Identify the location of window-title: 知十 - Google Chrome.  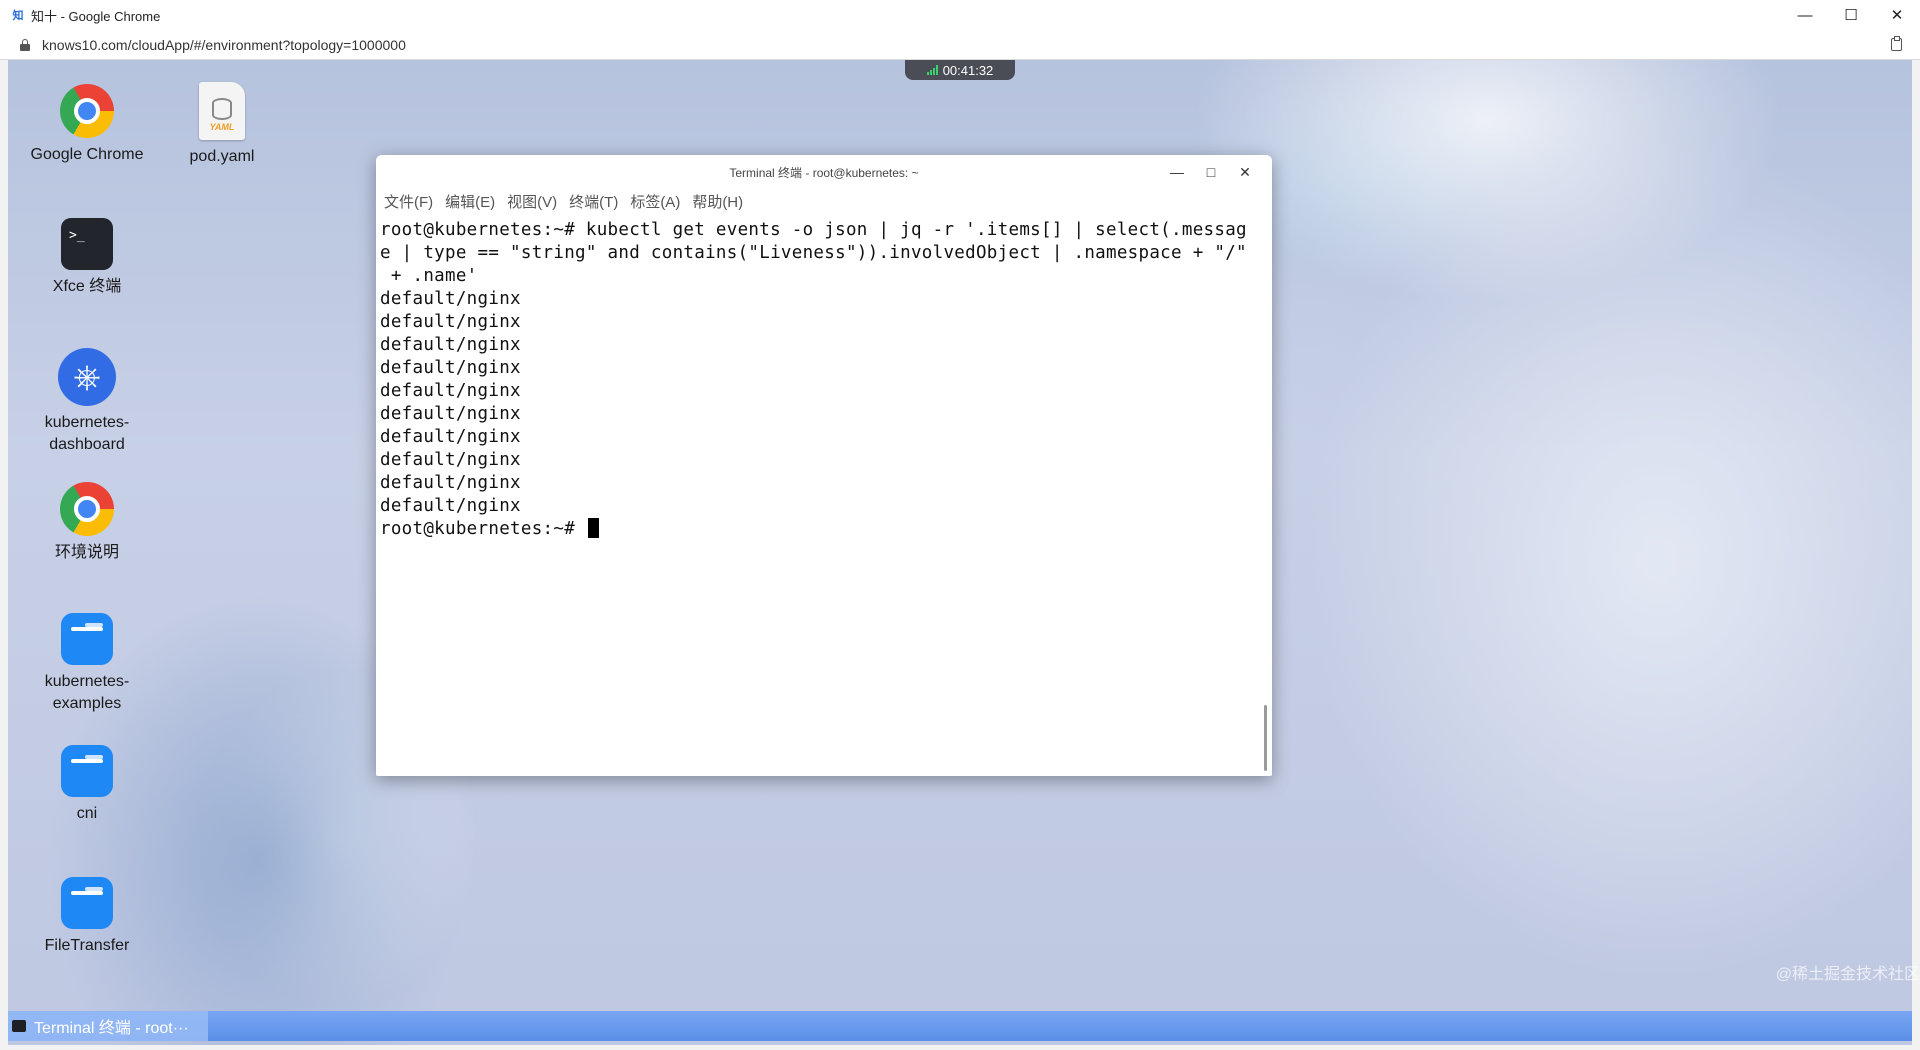
(96, 16).